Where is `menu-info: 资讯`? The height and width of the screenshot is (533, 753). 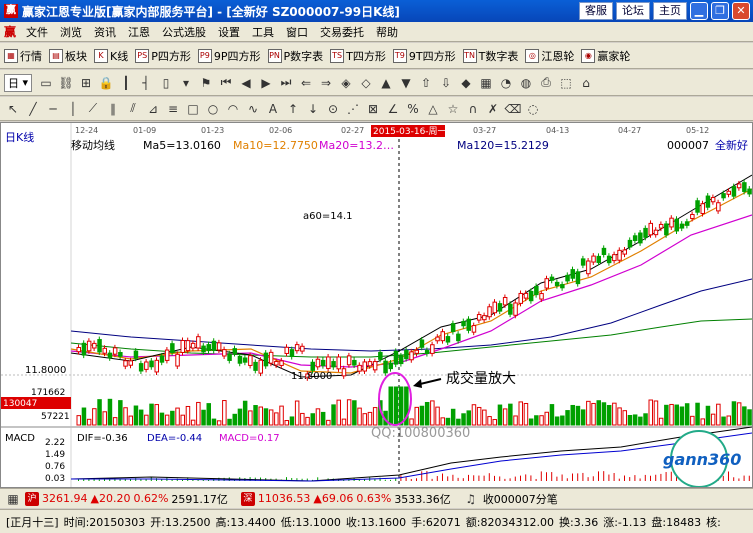
menu-info: 资讯 is located at coordinates (105, 32).